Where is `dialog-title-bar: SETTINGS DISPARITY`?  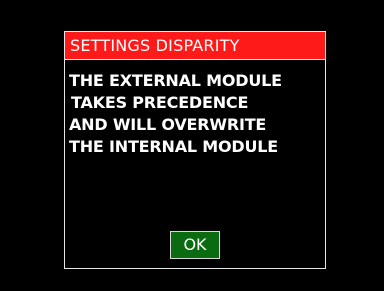
dialog-title-bar: SETTINGS DISPARITY is located at coordinates (195, 46).